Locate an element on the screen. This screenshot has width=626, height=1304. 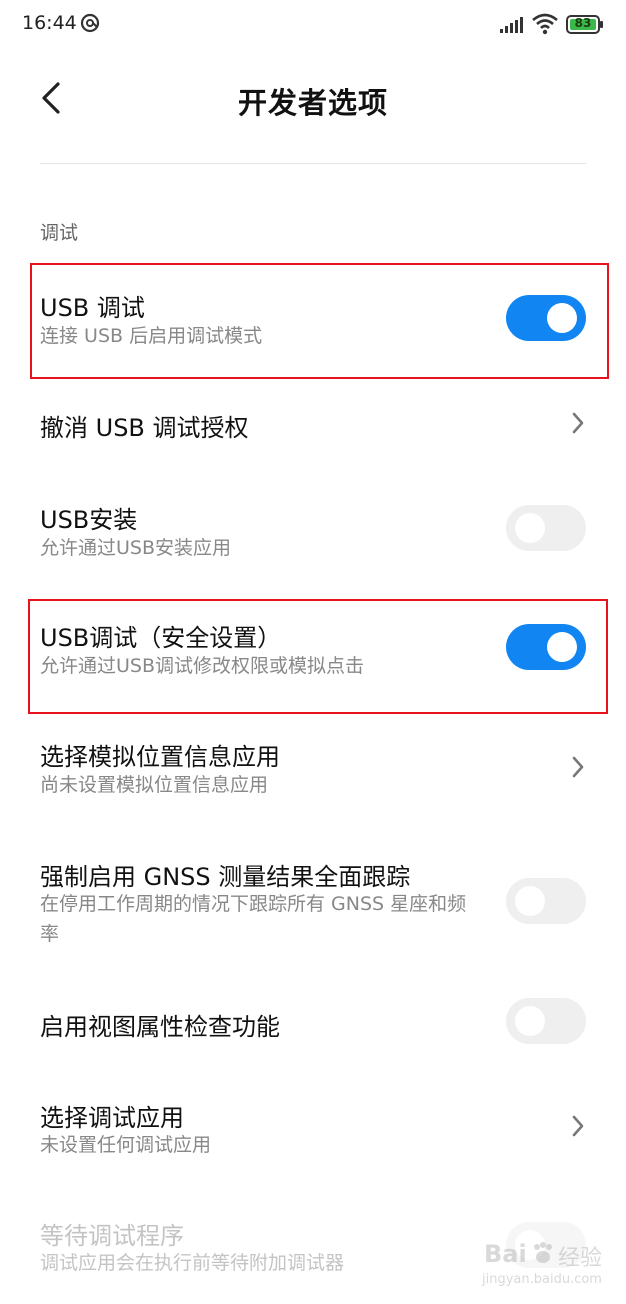
usb-debugging-security-subtitle: 允许通过USB调试修改权限或模拟点击 is located at coordinates (202, 666).